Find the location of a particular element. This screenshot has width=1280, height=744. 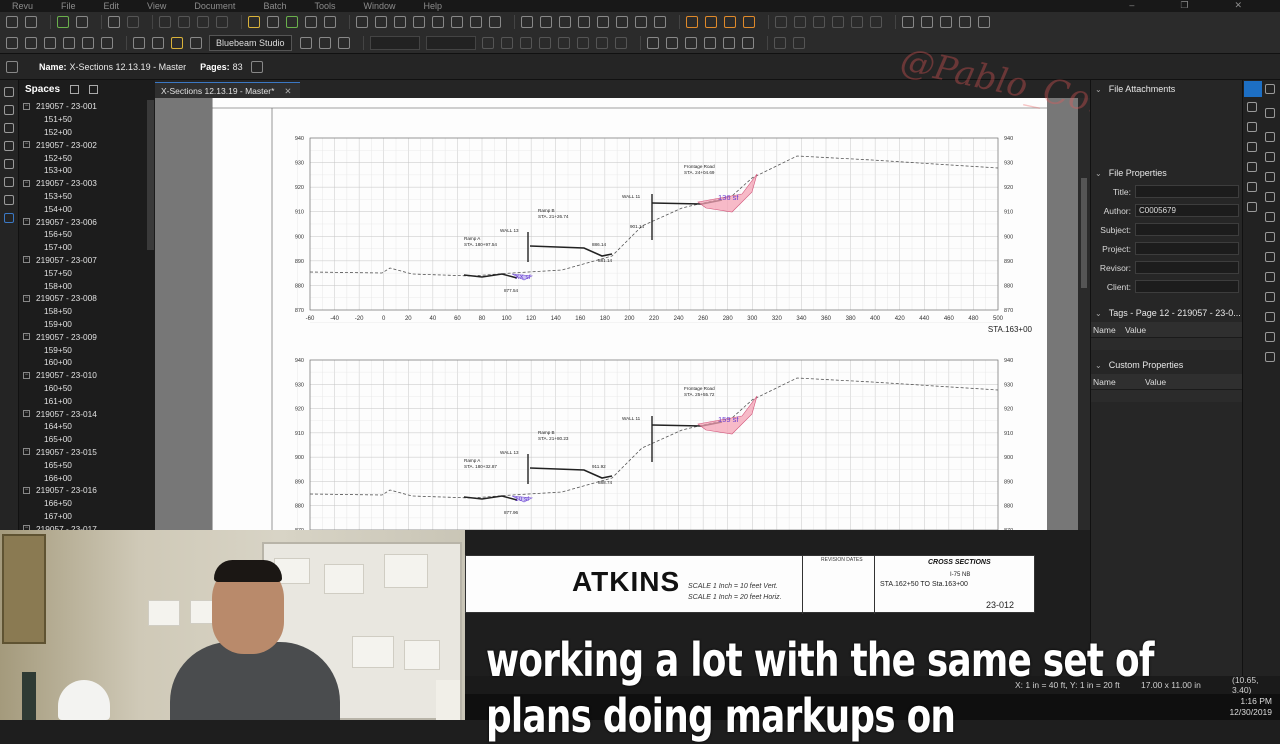

space-item: 158+00 is located at coordinates (87, 285).